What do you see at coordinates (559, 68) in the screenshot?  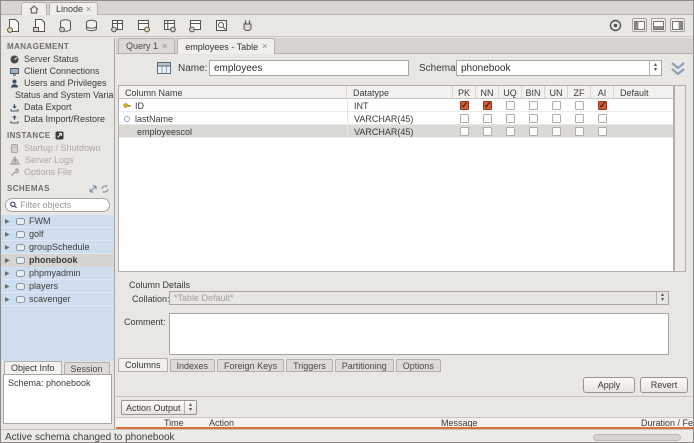 I see `schema-select: phonebook` at bounding box center [559, 68].